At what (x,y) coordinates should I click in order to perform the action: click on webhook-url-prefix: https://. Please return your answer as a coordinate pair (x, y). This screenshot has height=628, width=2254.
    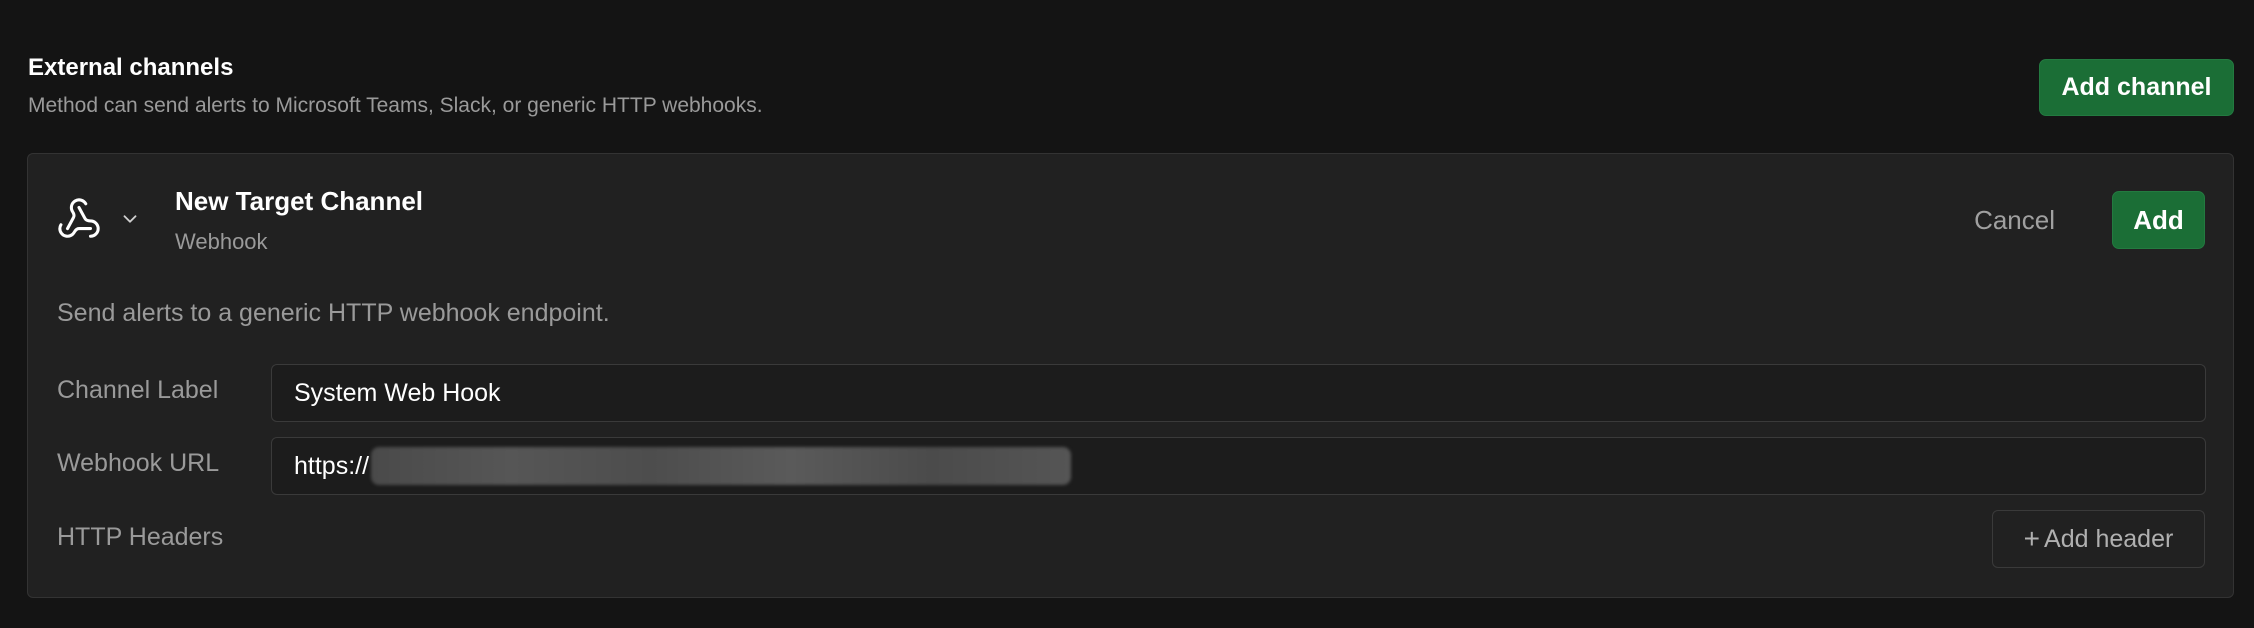
    Looking at the image, I should click on (332, 466).